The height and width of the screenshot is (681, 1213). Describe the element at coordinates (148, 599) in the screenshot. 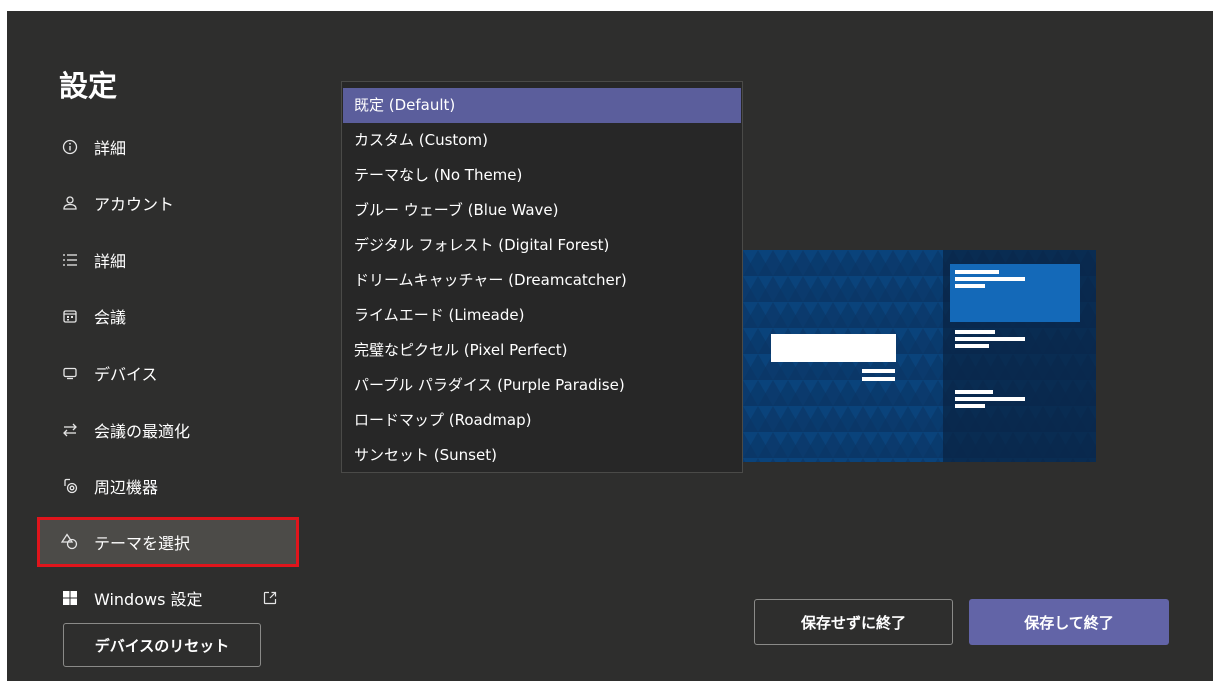

I see `nav-item-label: Windows 設定` at that location.